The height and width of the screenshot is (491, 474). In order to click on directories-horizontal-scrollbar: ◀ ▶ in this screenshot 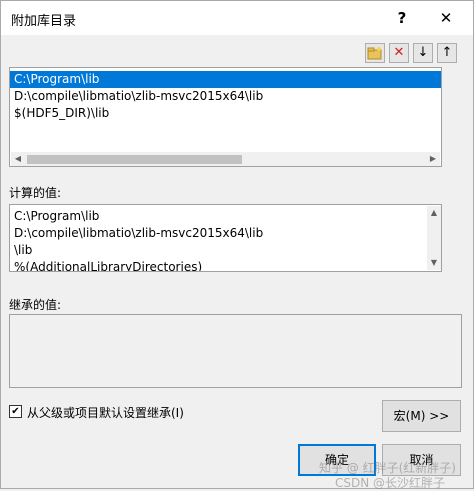, I will do `click(225, 159)`.